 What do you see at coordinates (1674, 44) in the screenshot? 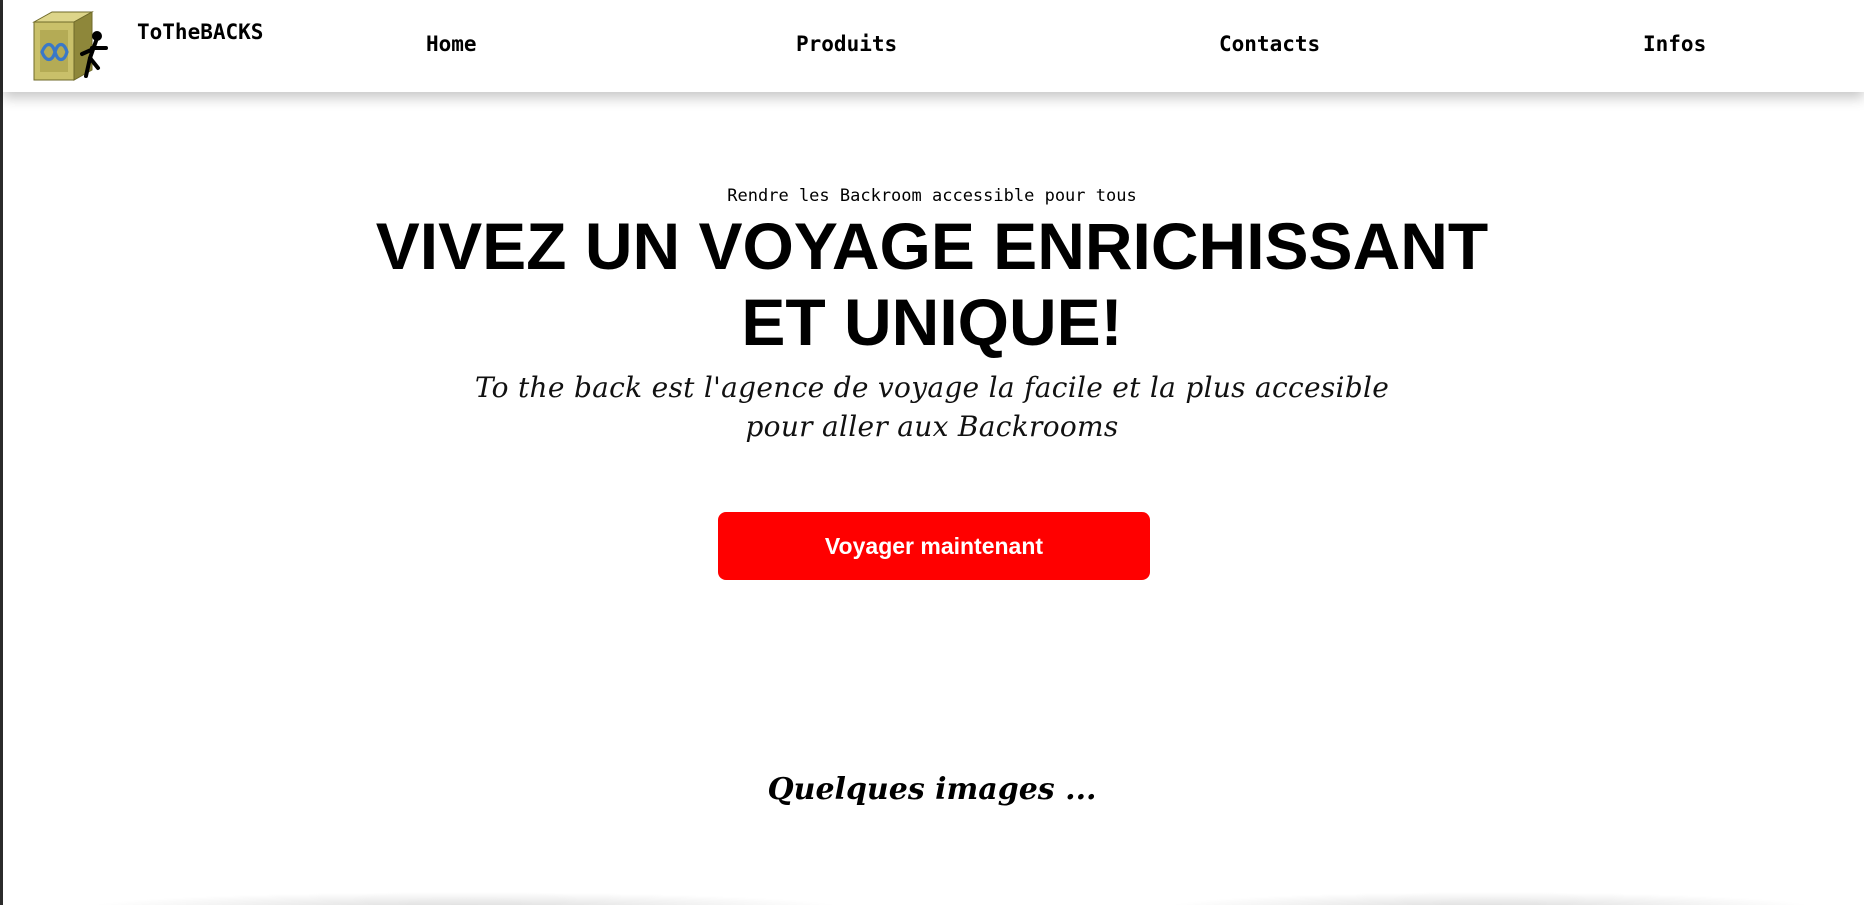
I see `nav-link-infos: Infos` at bounding box center [1674, 44].